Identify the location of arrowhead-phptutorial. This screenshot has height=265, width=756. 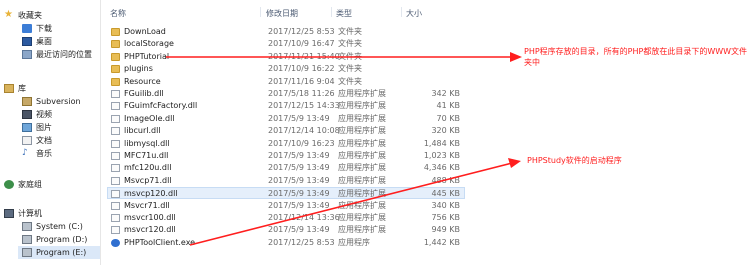
(516, 57).